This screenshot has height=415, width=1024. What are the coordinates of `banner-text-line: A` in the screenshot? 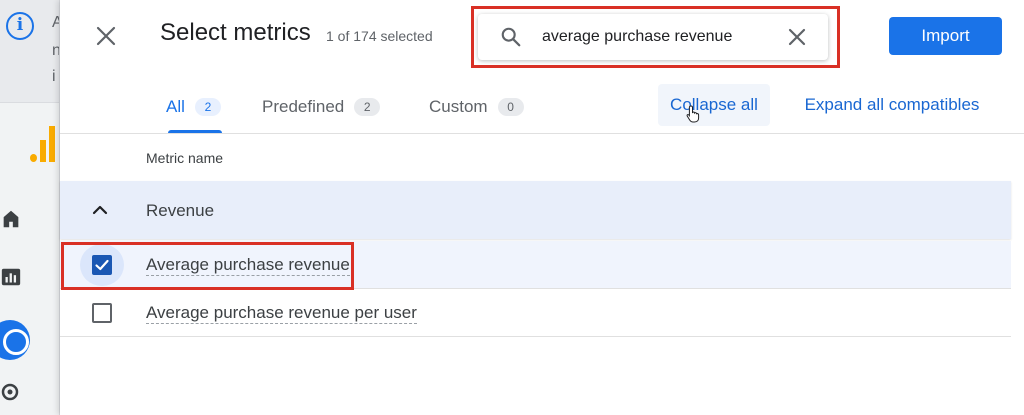 It's located at (55, 23).